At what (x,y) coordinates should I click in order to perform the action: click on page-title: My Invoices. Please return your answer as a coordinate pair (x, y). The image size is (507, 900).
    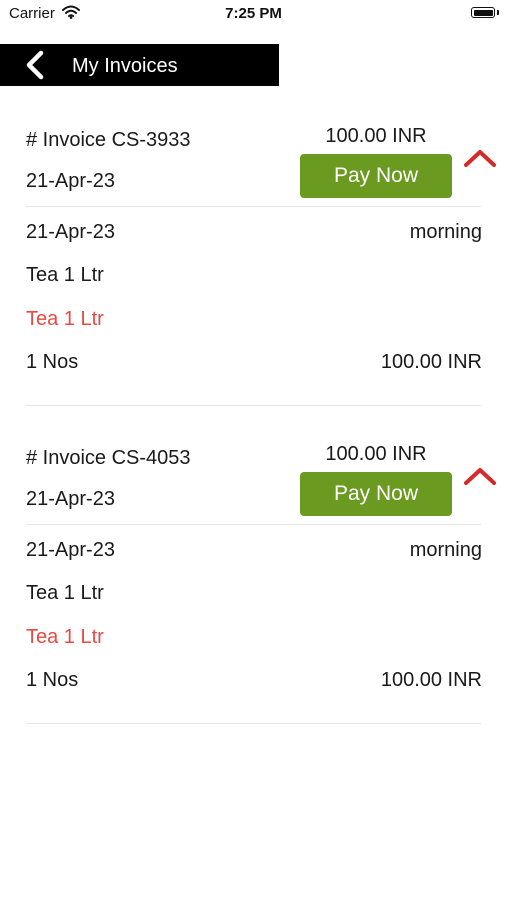
    Looking at the image, I should click on (125, 66).